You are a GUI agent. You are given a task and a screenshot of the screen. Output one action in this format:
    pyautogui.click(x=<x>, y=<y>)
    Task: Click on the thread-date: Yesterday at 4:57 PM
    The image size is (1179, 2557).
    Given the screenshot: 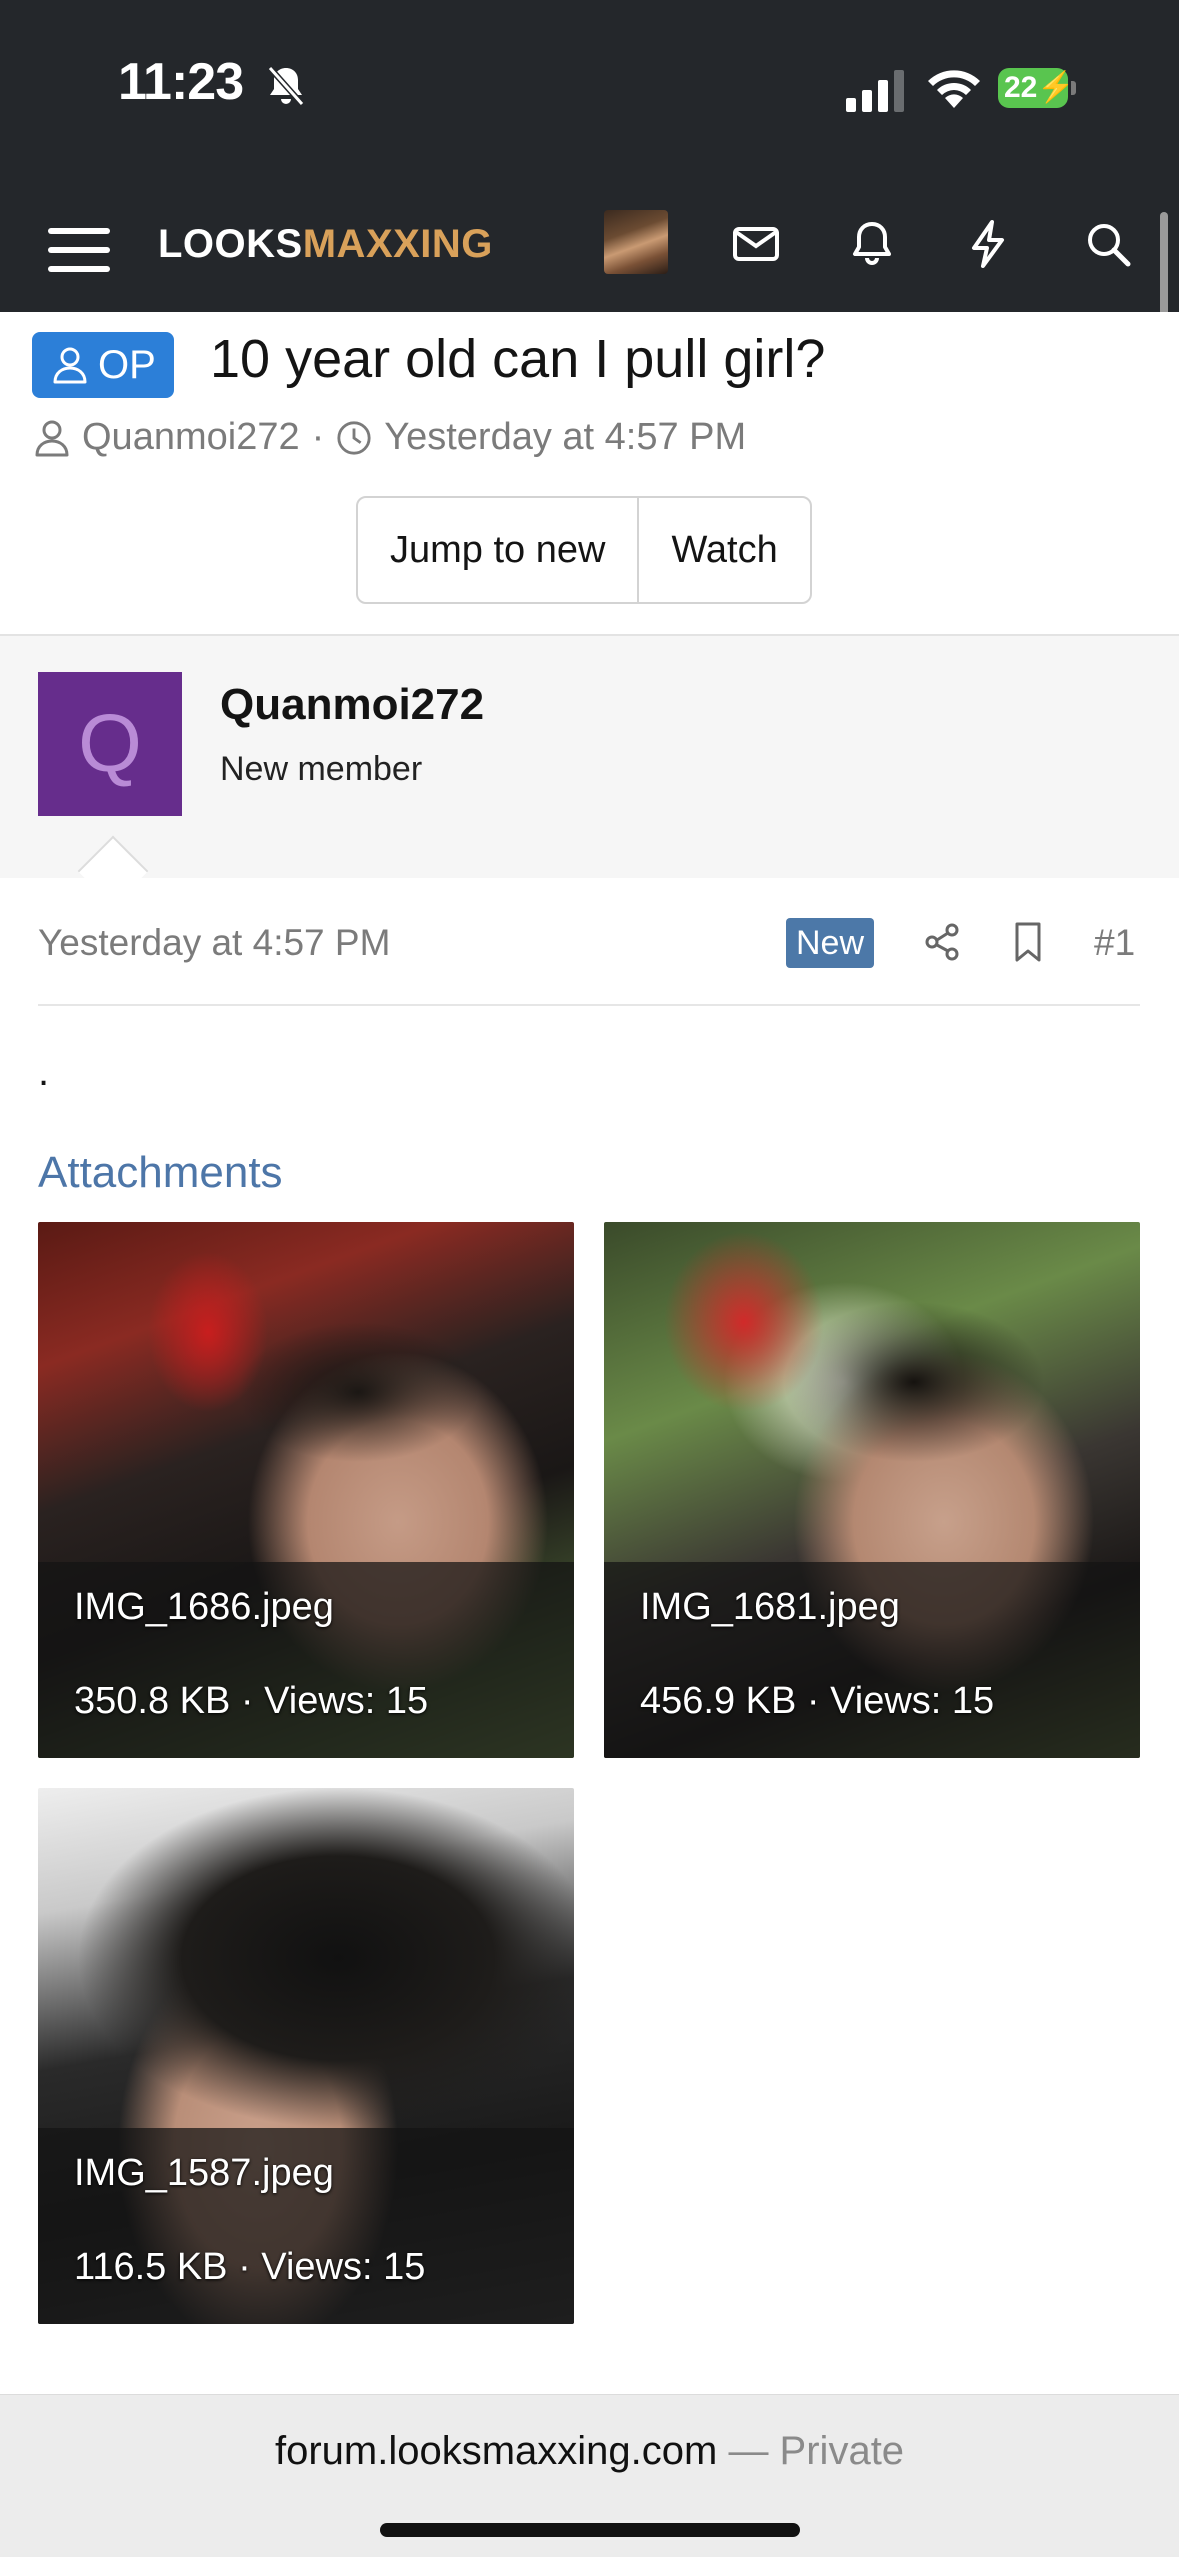 What is the action you would take?
    pyautogui.click(x=565, y=437)
    